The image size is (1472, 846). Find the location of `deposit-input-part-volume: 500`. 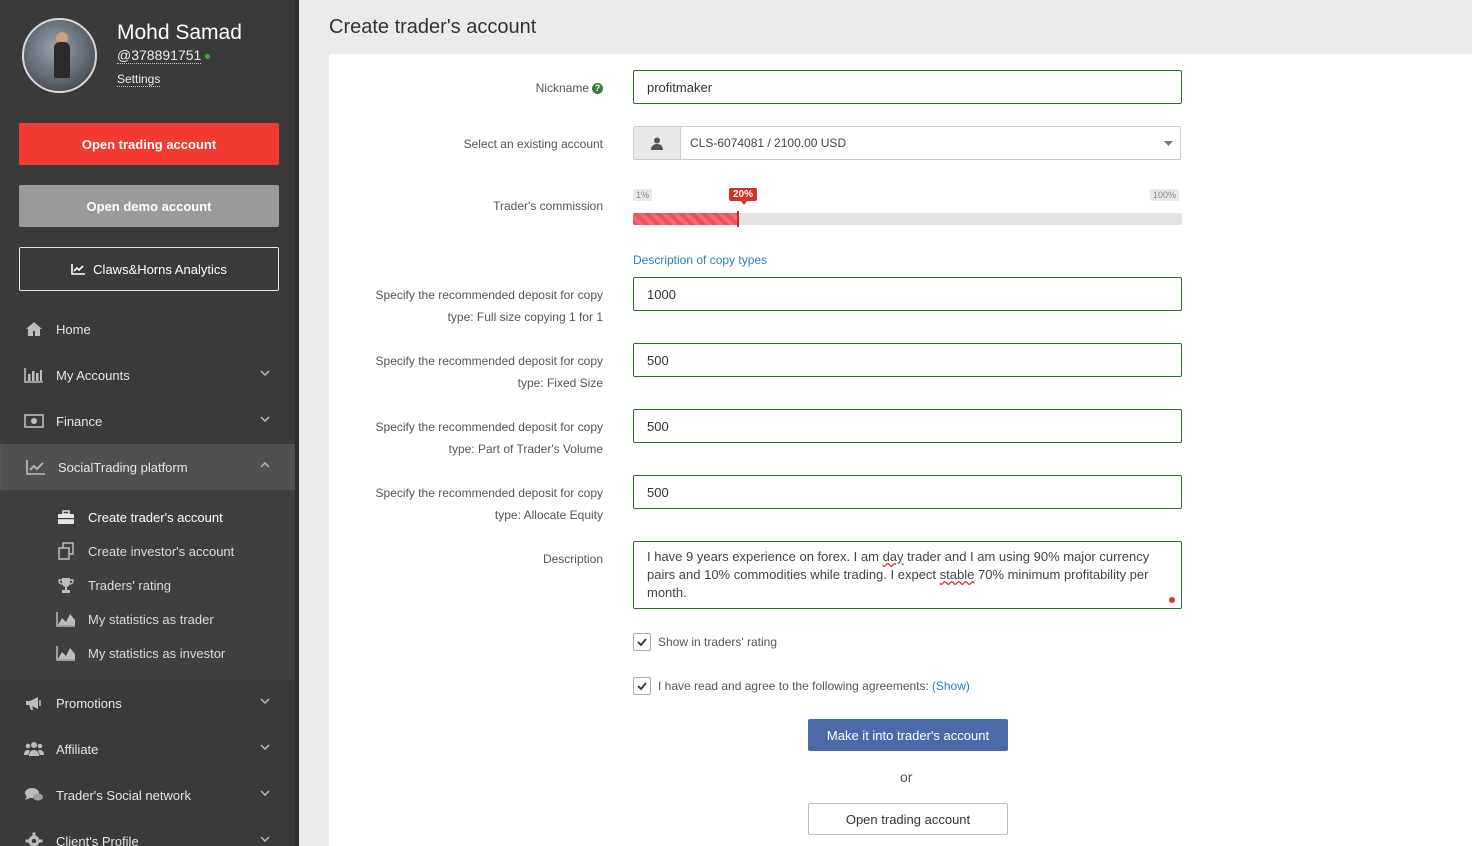

deposit-input-part-volume: 500 is located at coordinates (907, 426).